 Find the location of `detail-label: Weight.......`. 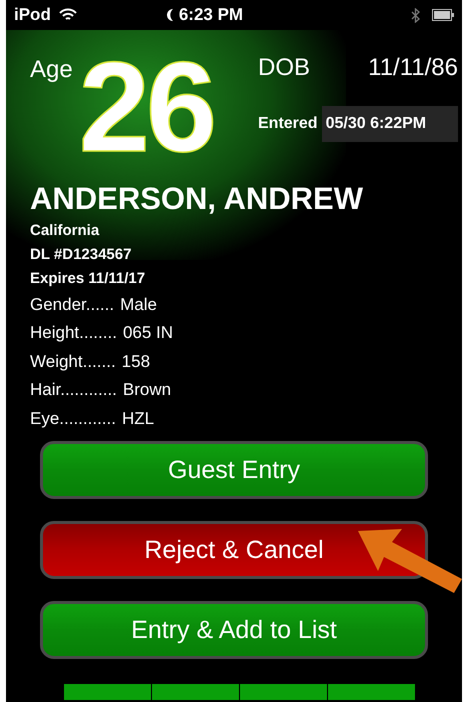

detail-label: Weight....... is located at coordinates (73, 361).